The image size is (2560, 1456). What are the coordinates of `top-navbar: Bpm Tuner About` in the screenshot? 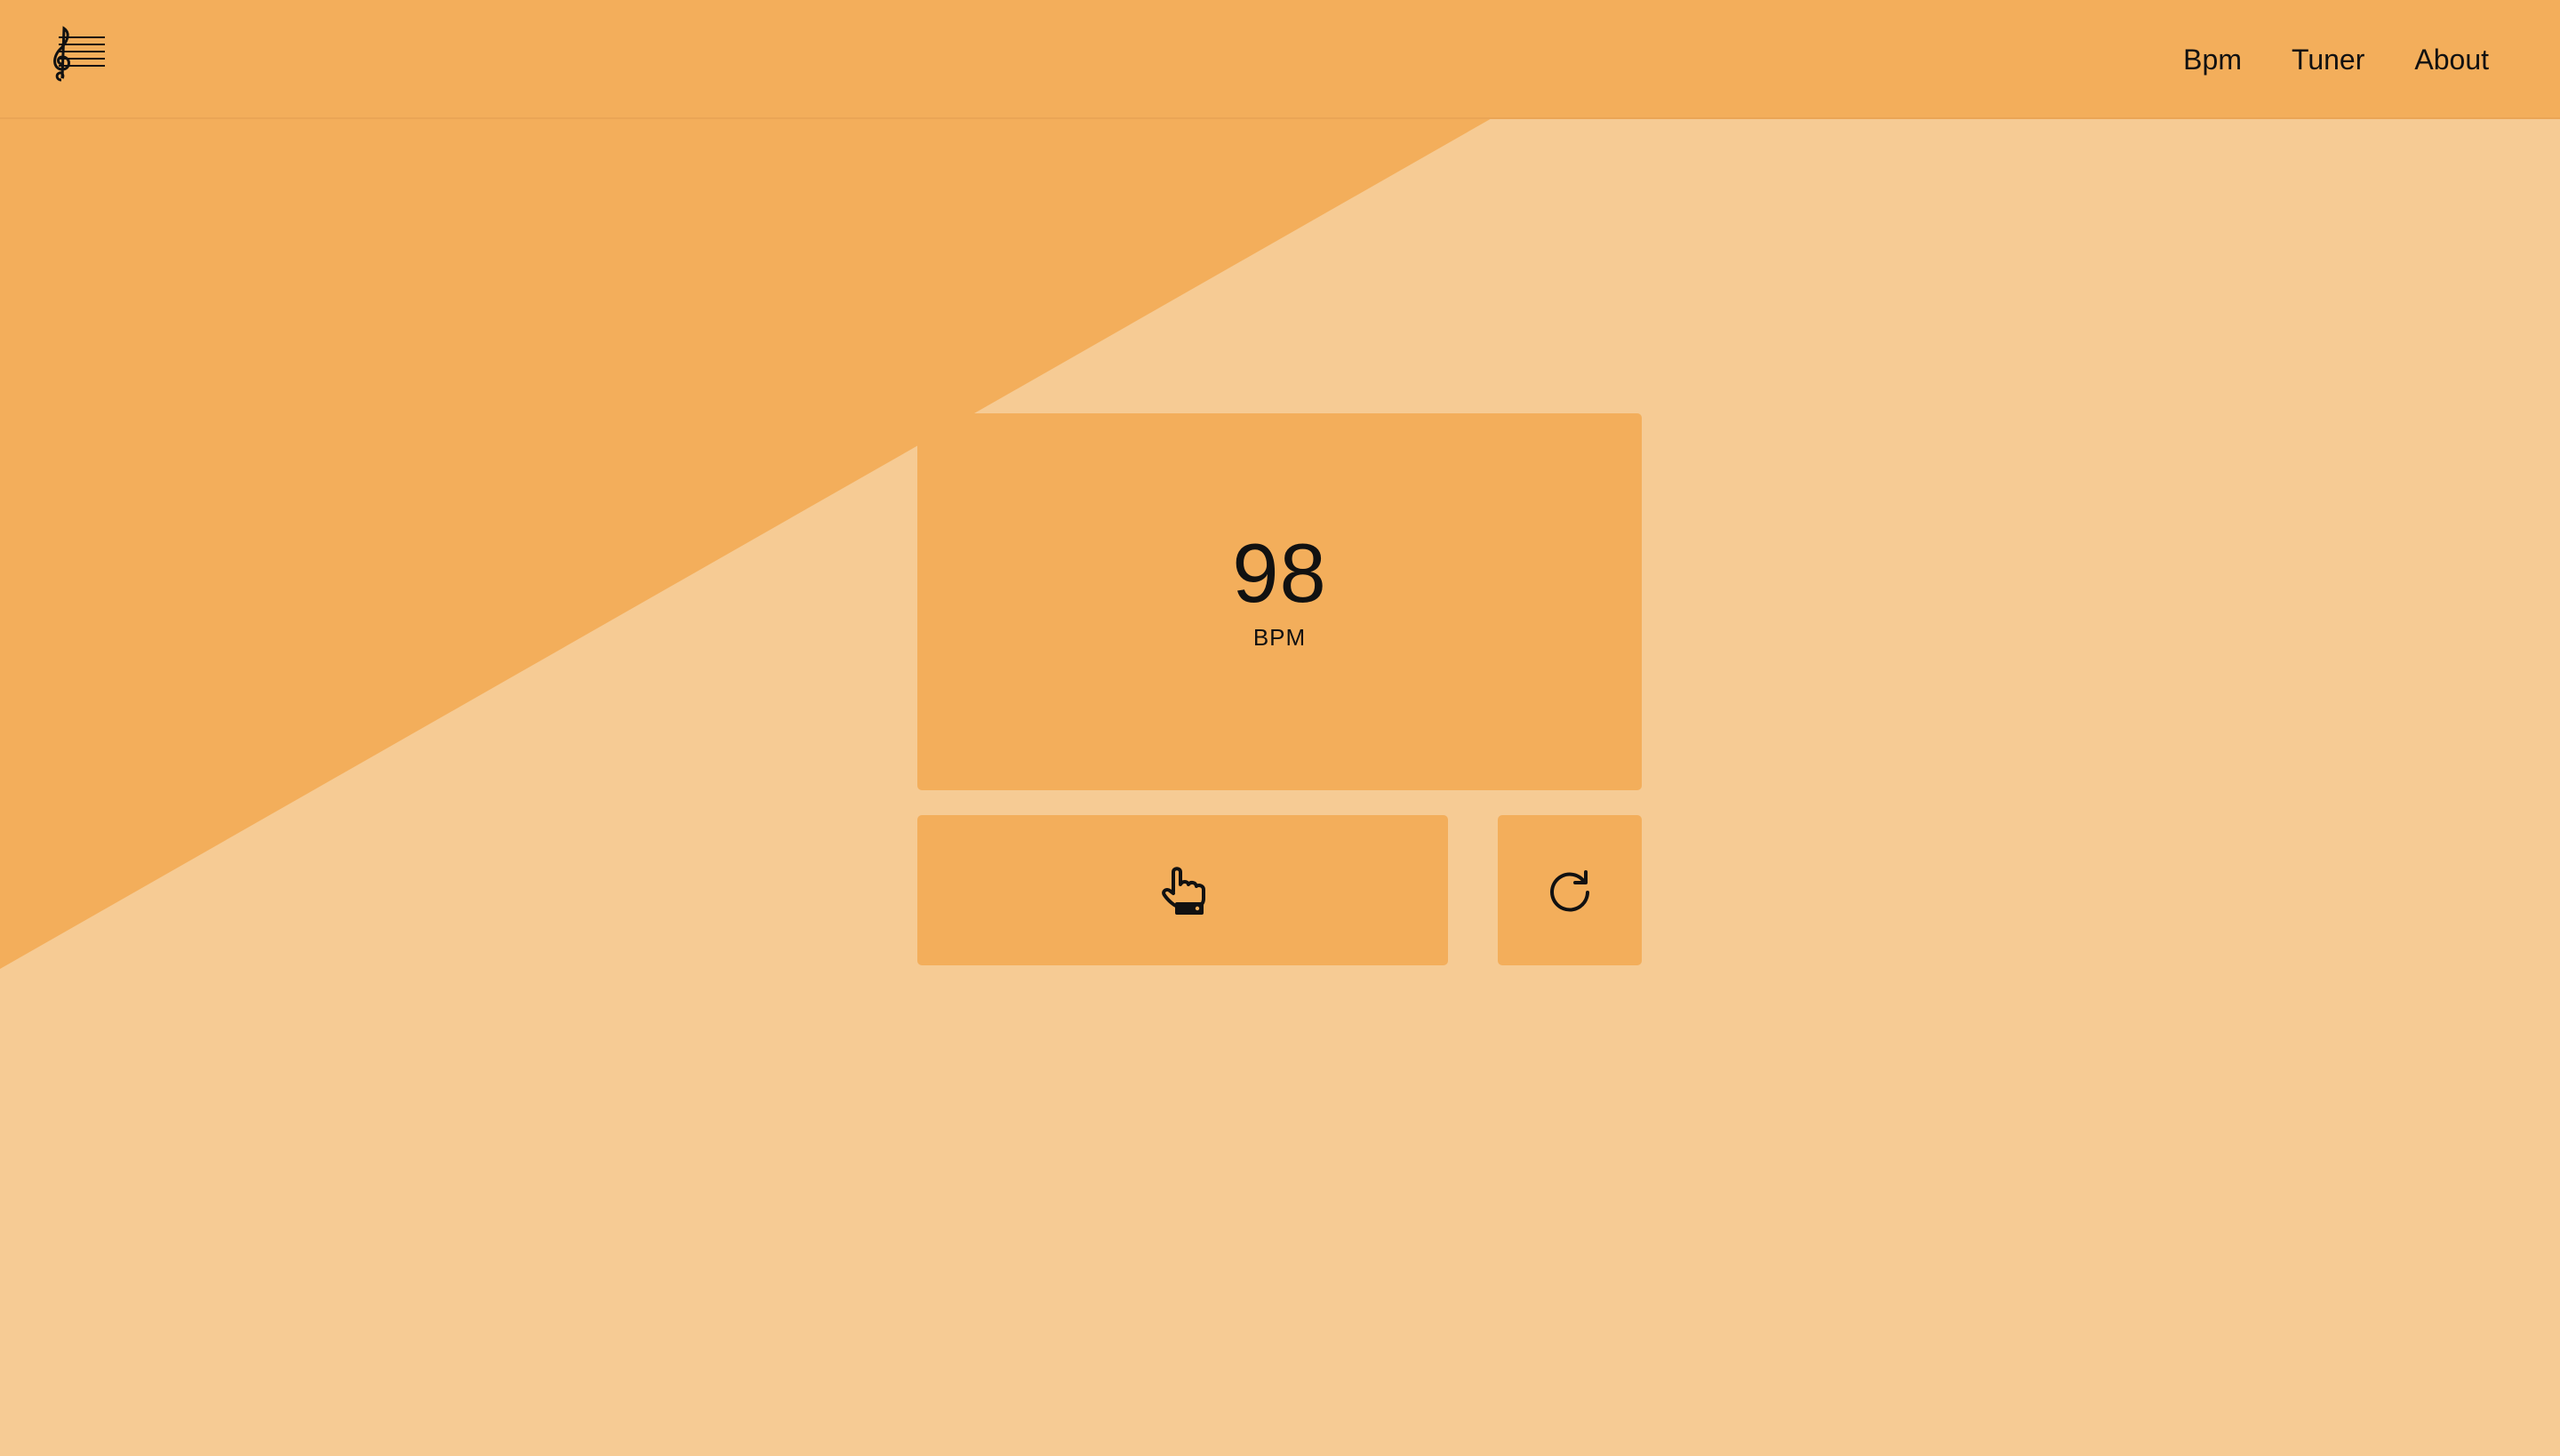 It's located at (1280, 59).